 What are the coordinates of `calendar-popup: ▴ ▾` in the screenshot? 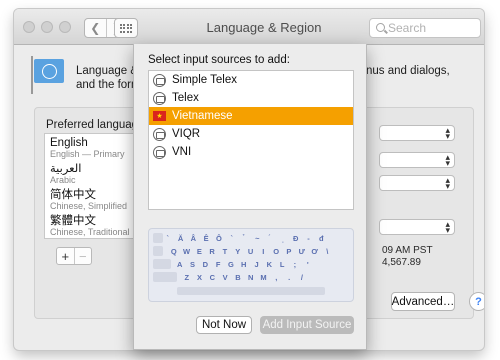 It's located at (417, 183).